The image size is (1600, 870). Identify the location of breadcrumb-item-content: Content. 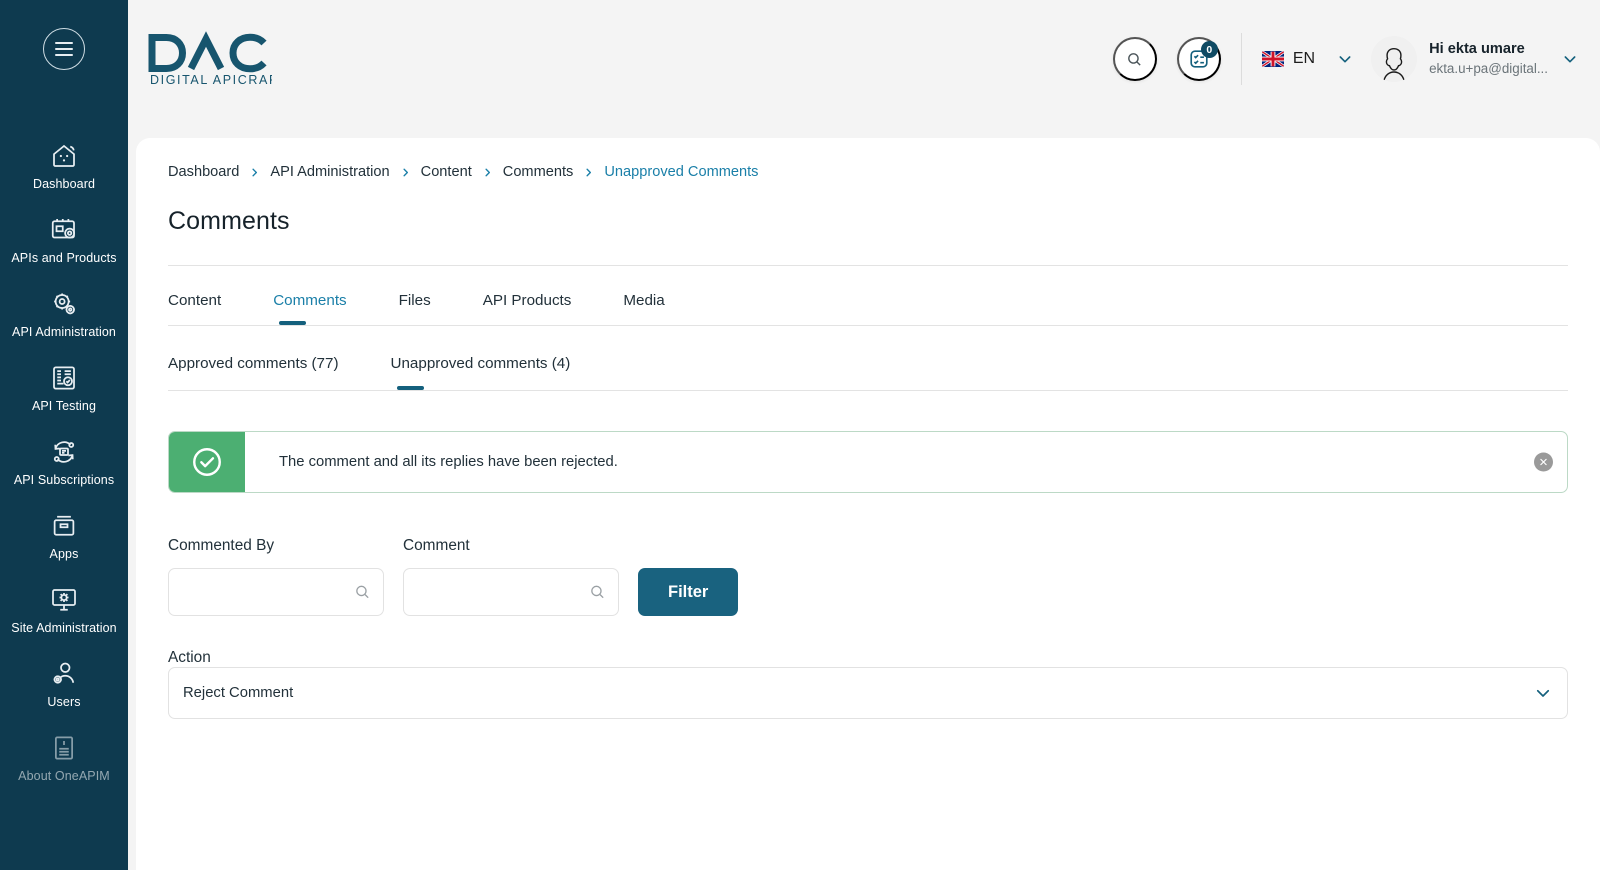
(446, 172).